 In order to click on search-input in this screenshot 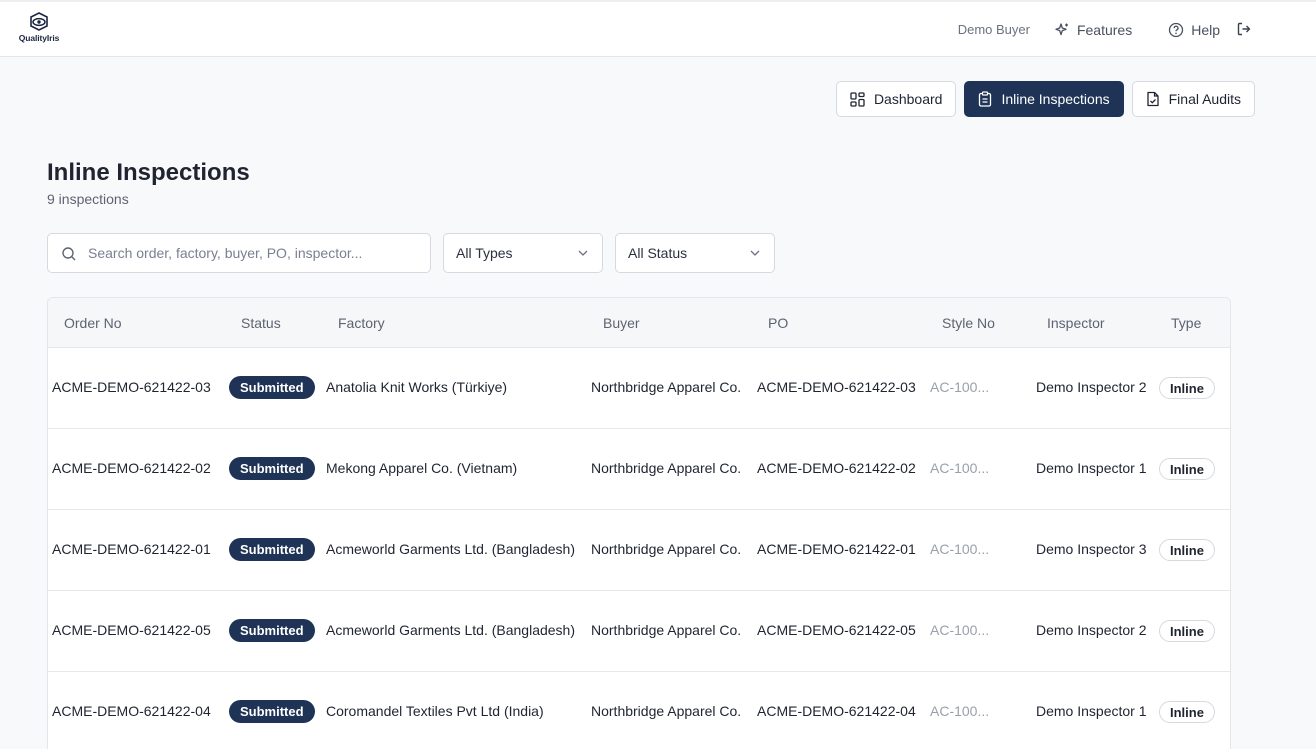, I will do `click(253, 253)`.